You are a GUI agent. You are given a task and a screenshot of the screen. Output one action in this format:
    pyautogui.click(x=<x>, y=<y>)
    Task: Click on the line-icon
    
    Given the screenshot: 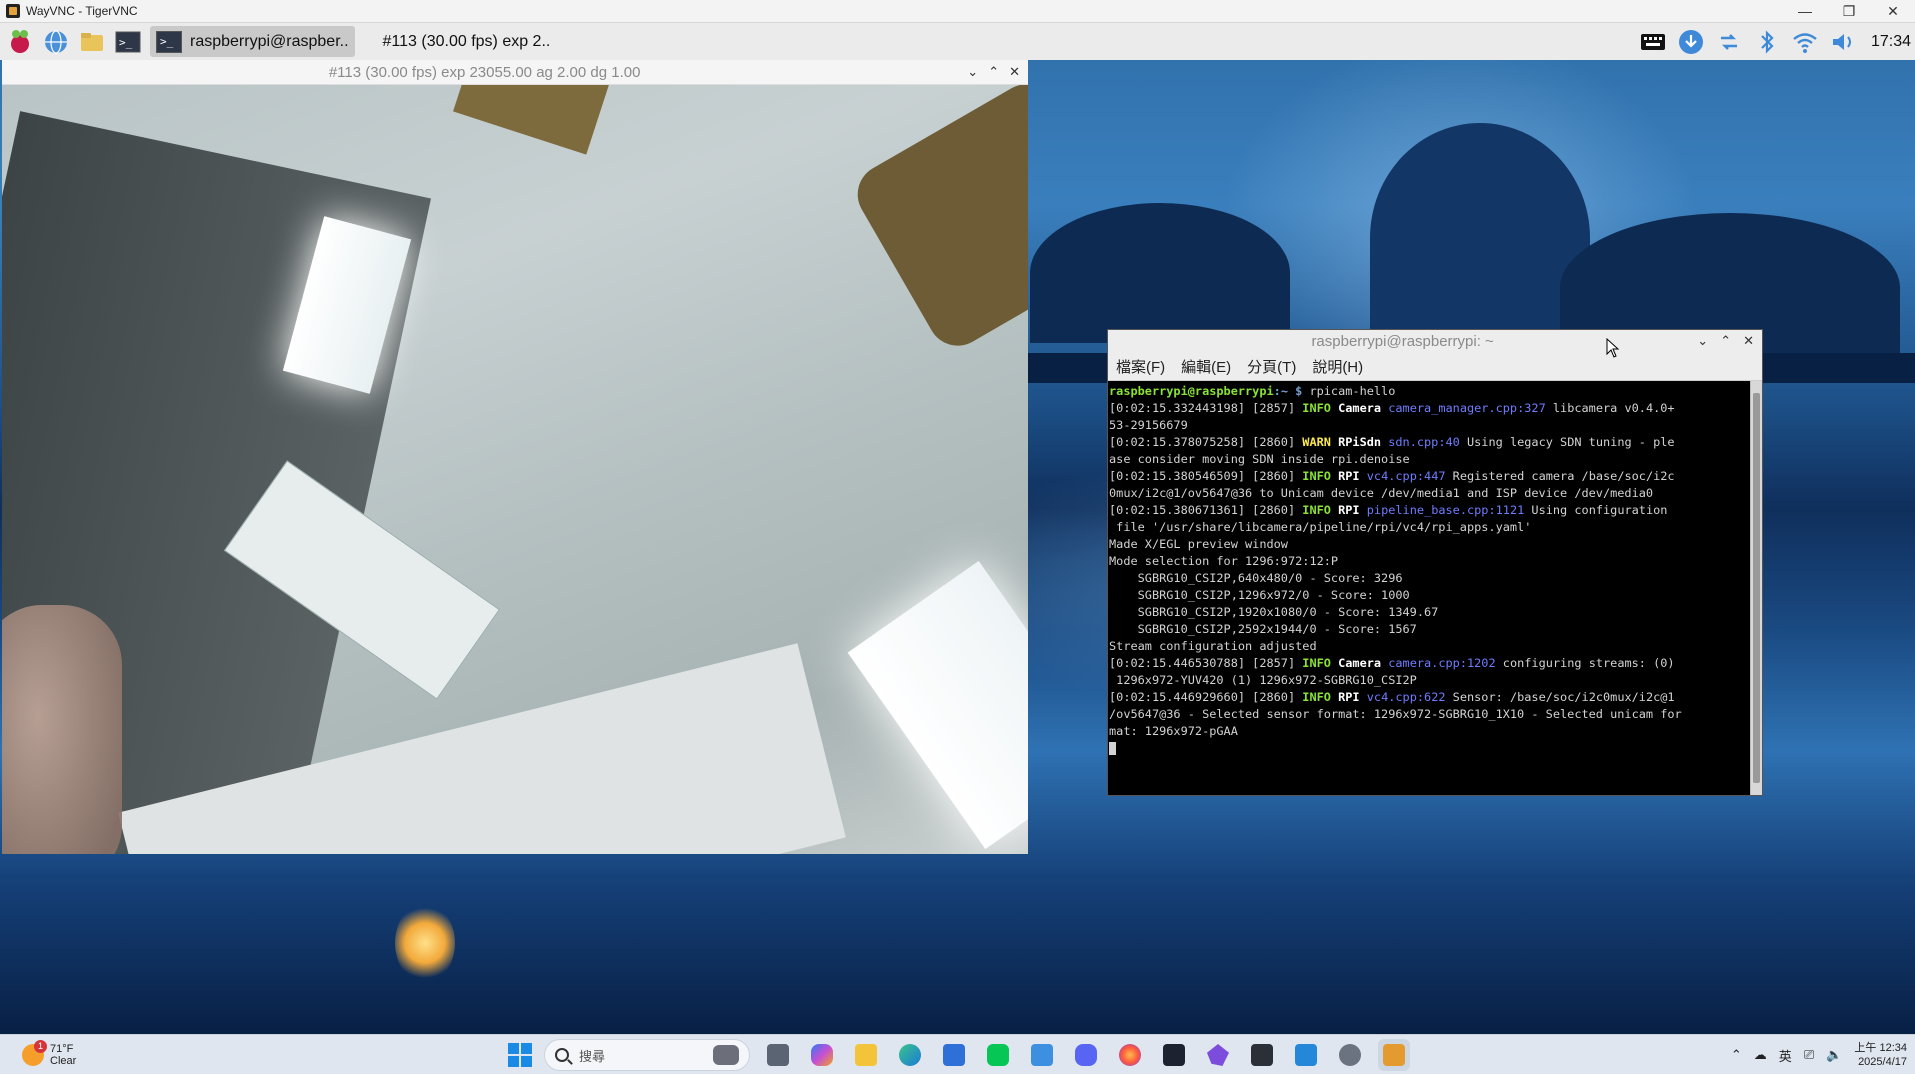 What is the action you would take?
    pyautogui.click(x=998, y=1055)
    